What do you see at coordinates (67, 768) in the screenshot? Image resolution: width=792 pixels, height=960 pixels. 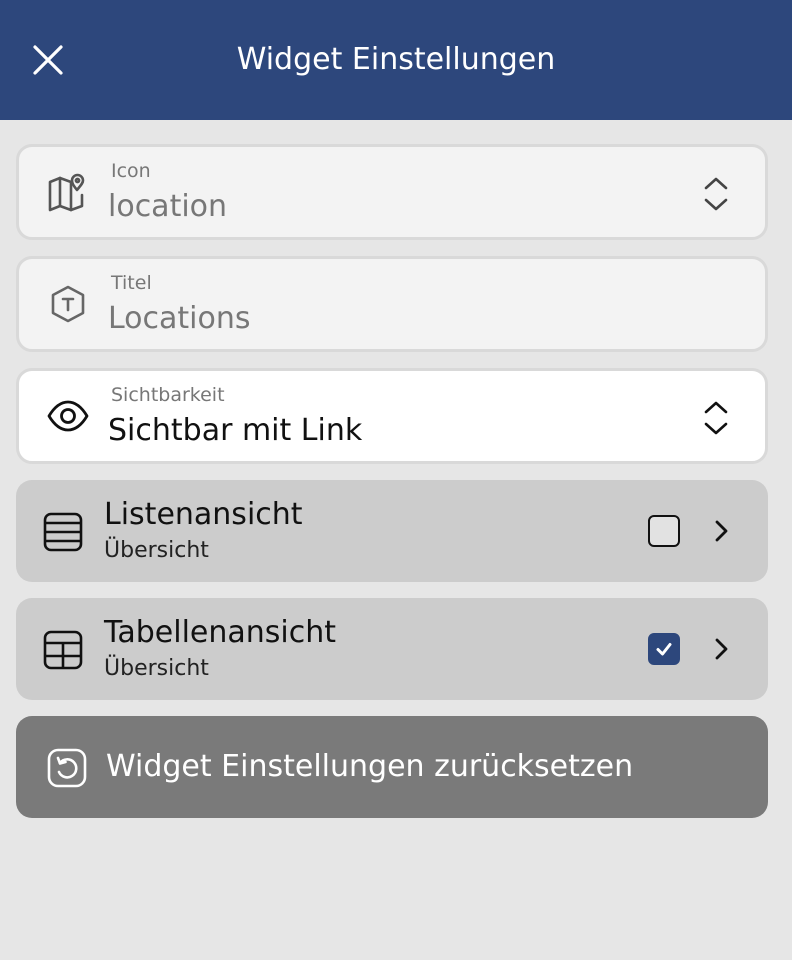 I see `reset-icon` at bounding box center [67, 768].